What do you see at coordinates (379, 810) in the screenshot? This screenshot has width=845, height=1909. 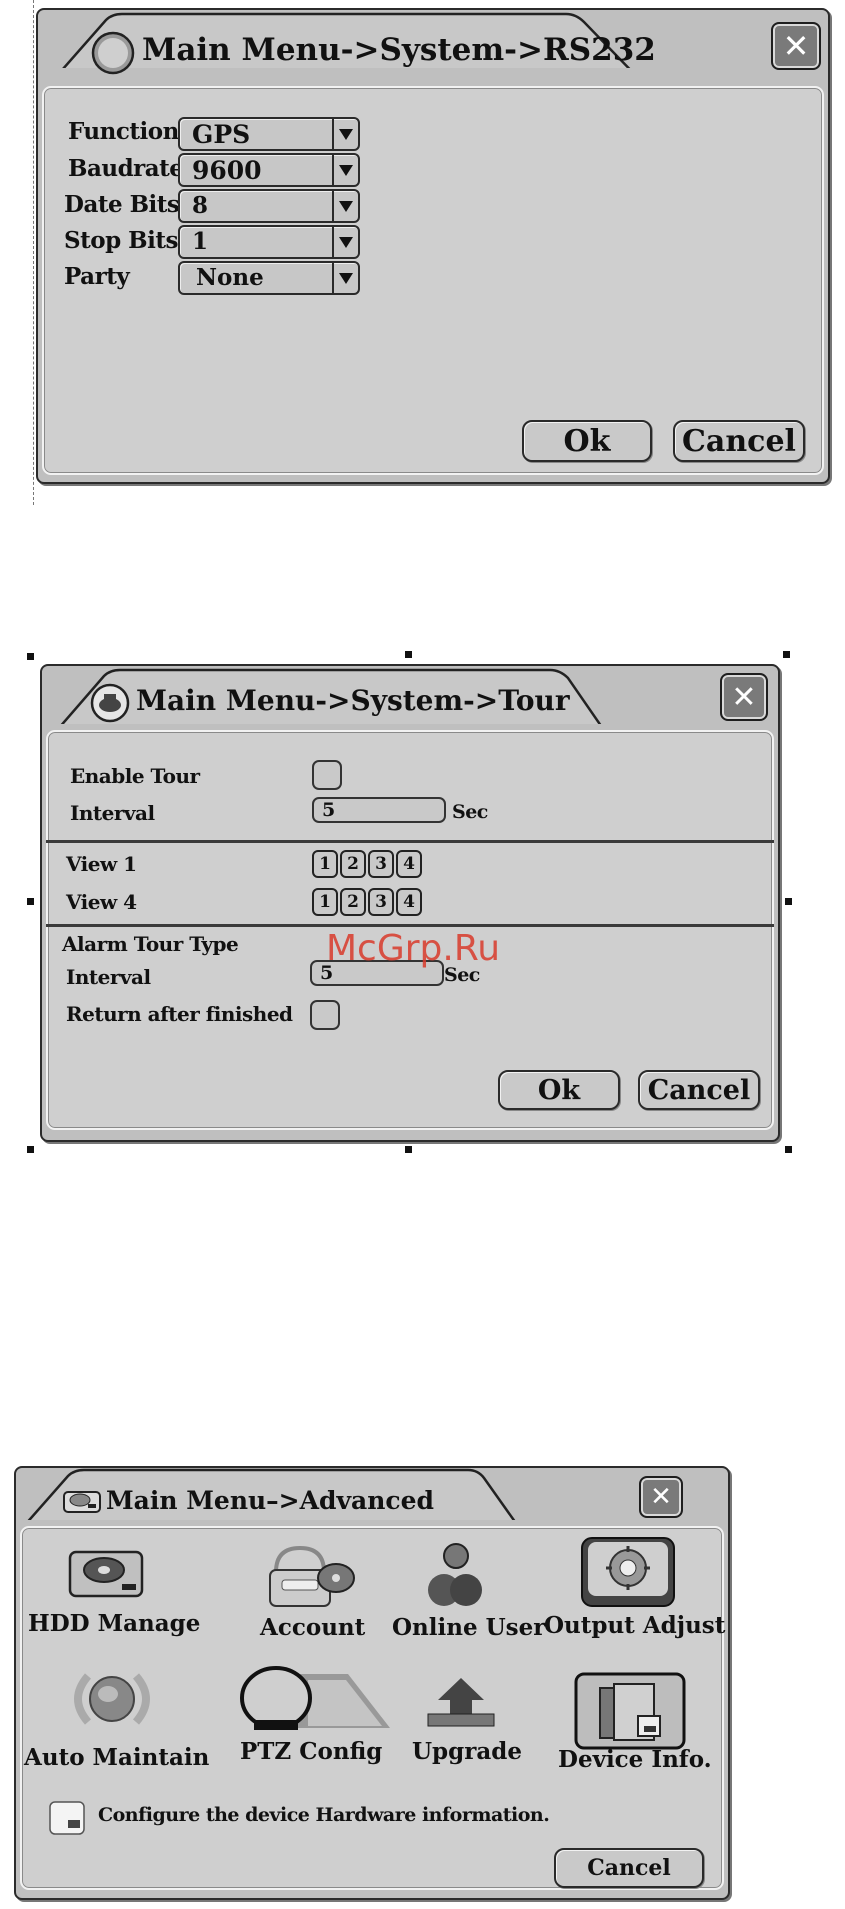 I see `interval-input: 5` at bounding box center [379, 810].